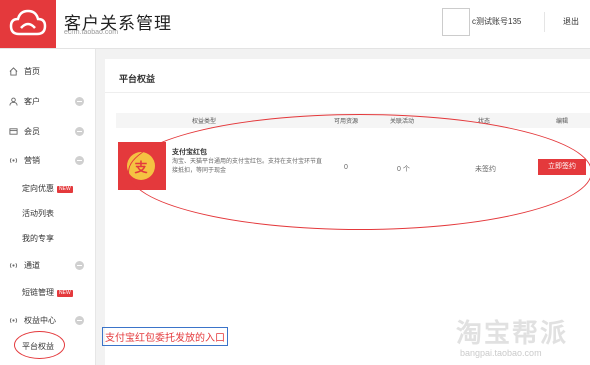 This screenshot has width=590, height=365. What do you see at coordinates (32, 265) in the screenshot?
I see `sidebar-item-label: 通道` at bounding box center [32, 265].